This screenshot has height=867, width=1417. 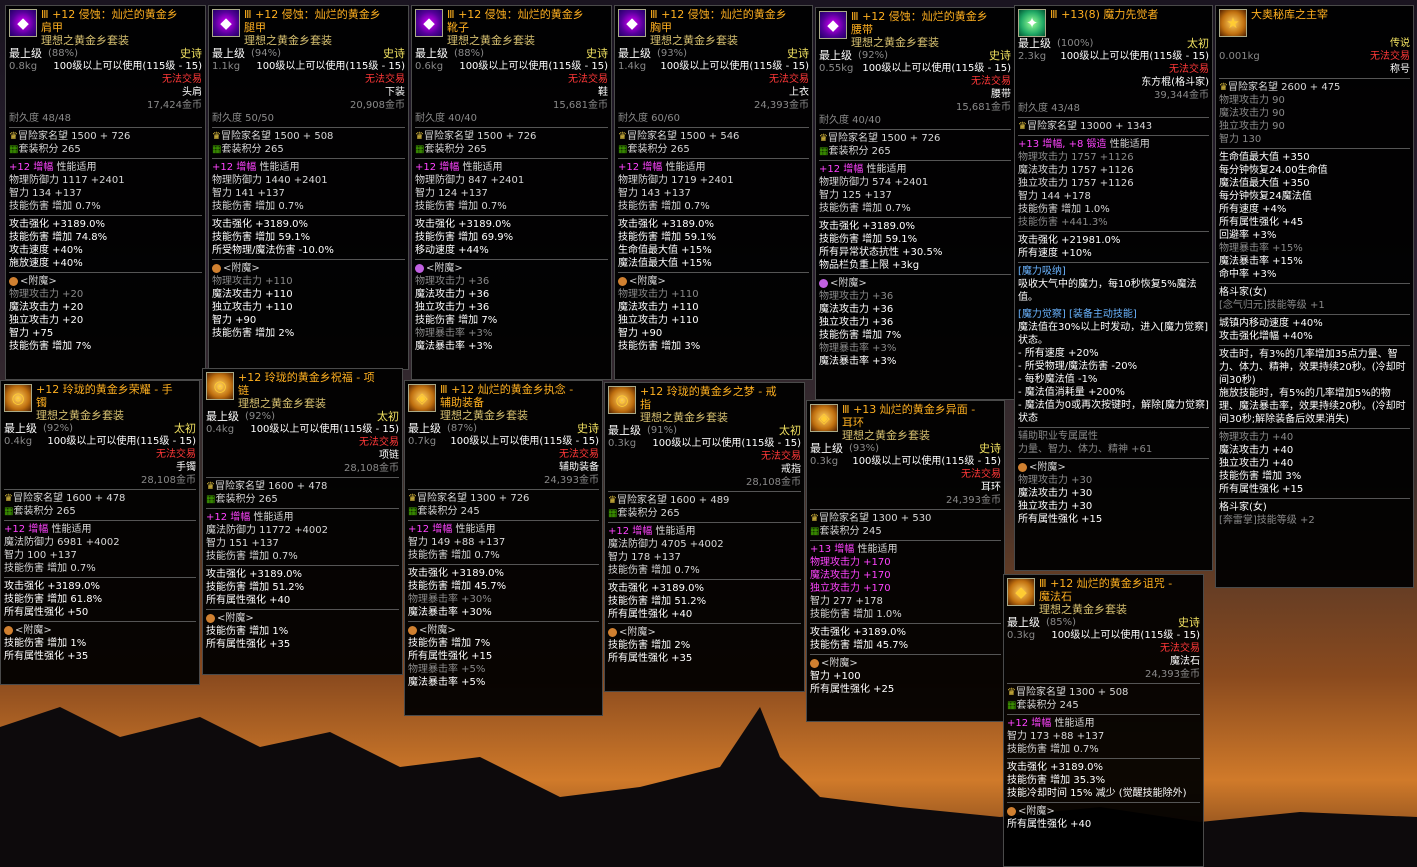 I want to click on job-skill: [奔雷掌]技能等级 +2, so click(x=1267, y=520).